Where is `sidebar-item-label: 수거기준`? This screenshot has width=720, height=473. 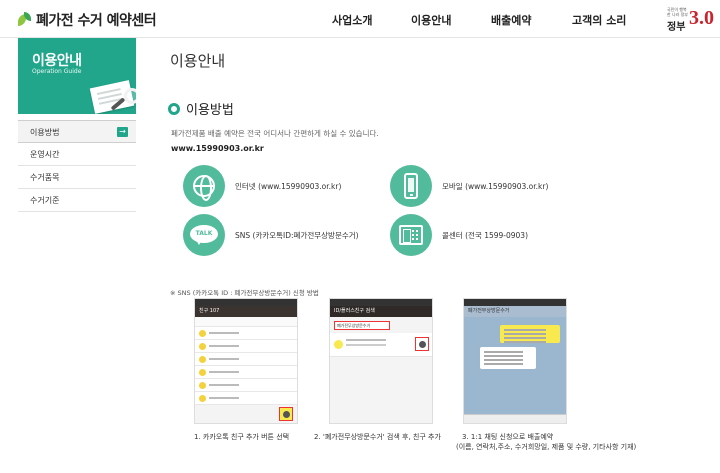
sidebar-item-label: 수거기준 is located at coordinates (45, 200).